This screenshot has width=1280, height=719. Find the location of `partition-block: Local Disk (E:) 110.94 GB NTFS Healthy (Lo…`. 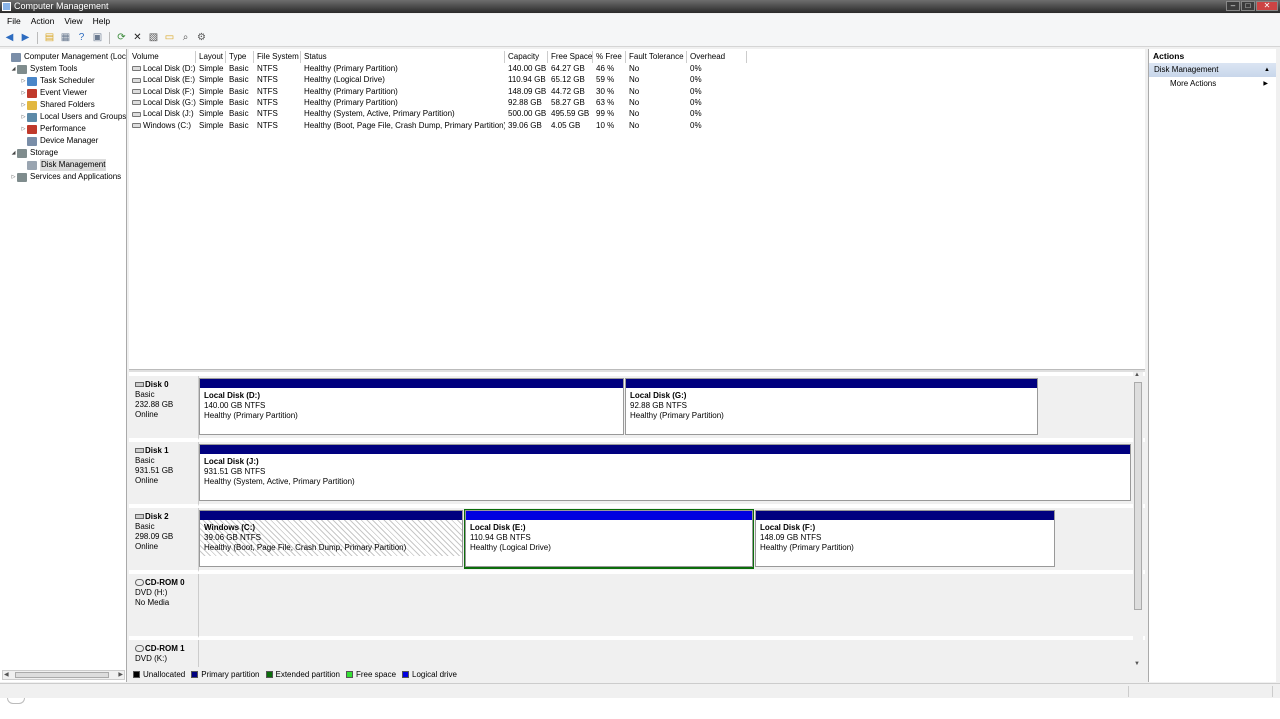

partition-block: Local Disk (E:) 110.94 GB NTFS Healthy (Lo… is located at coordinates (609, 538).